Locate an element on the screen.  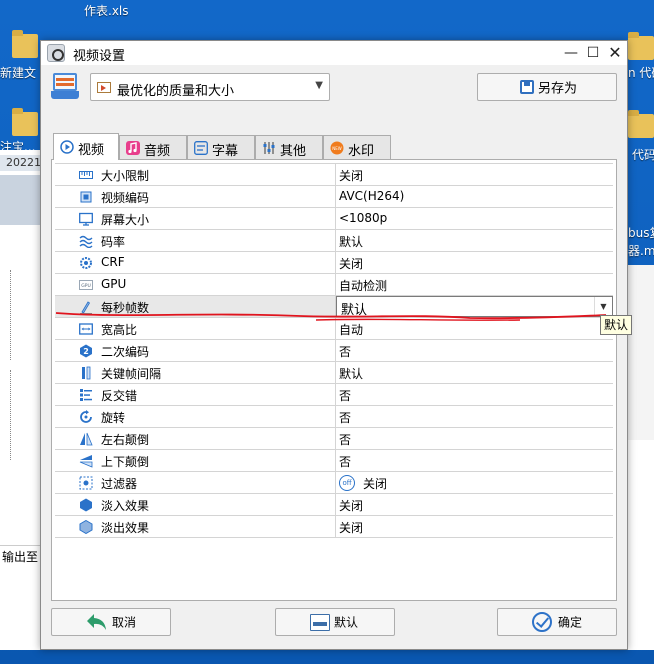
tab-watermark: NEW 水印 is located at coordinates (357, 147).